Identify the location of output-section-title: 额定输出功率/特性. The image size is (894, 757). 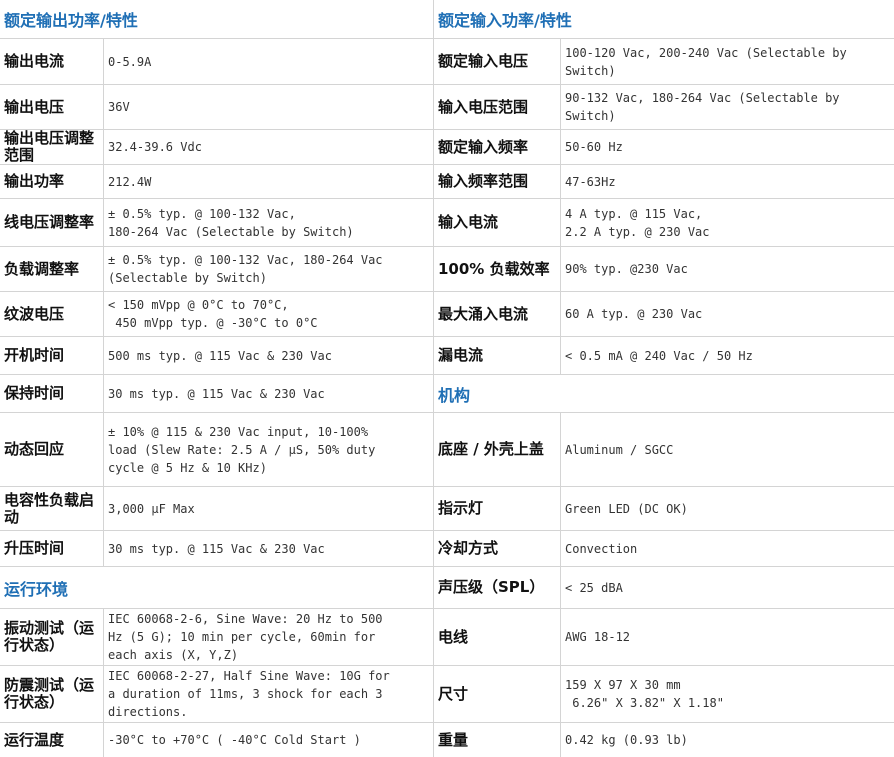
(216, 19).